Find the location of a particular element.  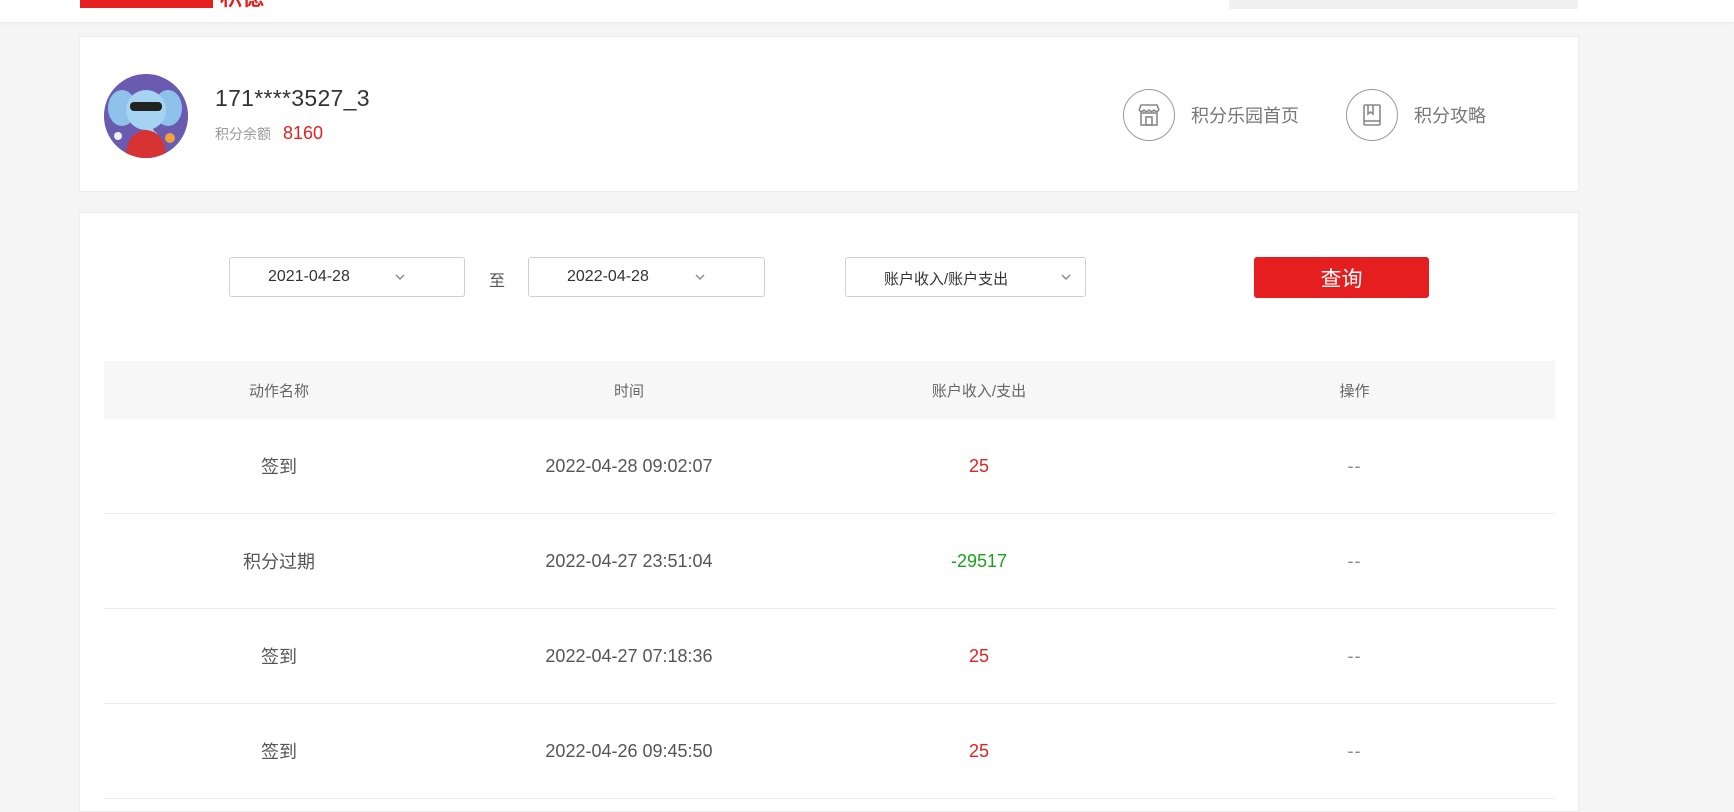

start-date-value: 2021-04-28 is located at coordinates (309, 276).